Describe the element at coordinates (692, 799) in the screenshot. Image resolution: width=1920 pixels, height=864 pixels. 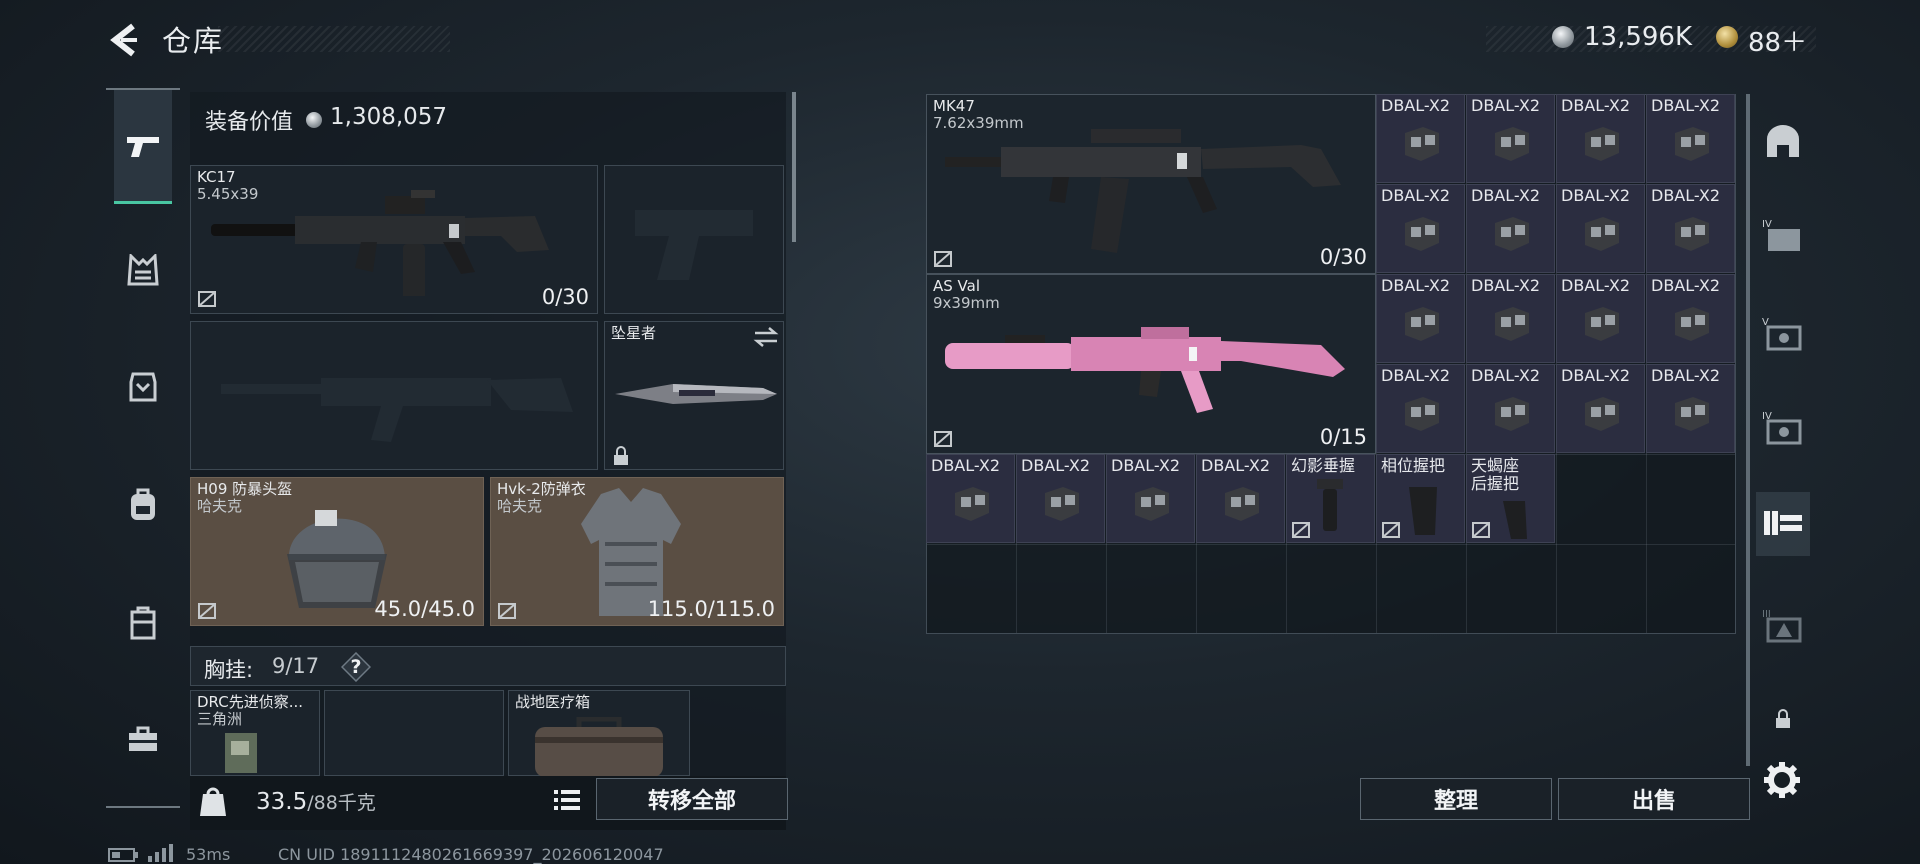
I see `transfer-all-button: 转移全部` at that location.